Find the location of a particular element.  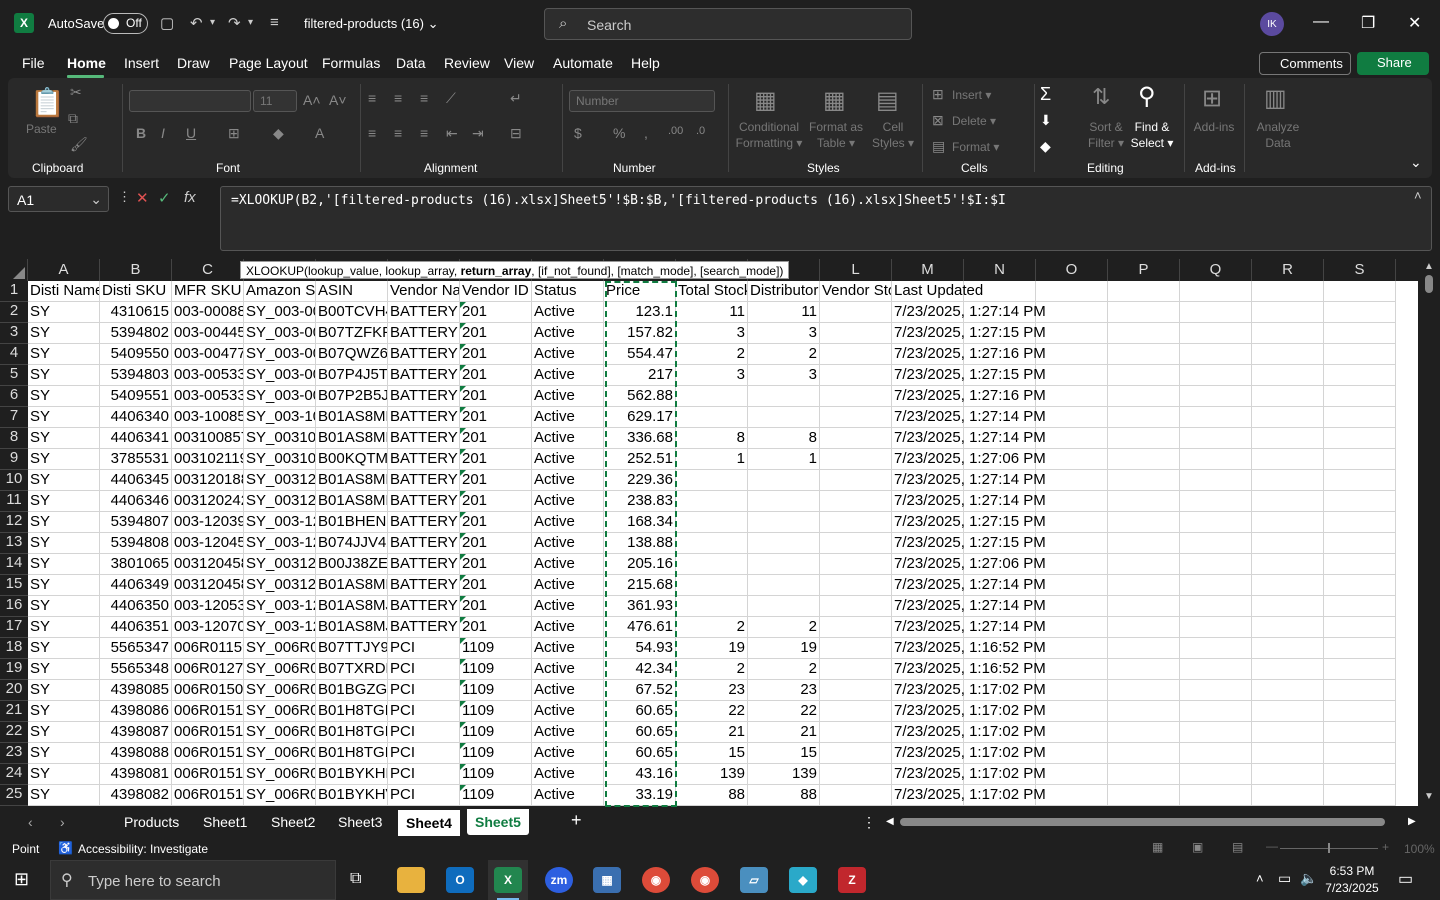

column-header-o: O is located at coordinates (1072, 270).